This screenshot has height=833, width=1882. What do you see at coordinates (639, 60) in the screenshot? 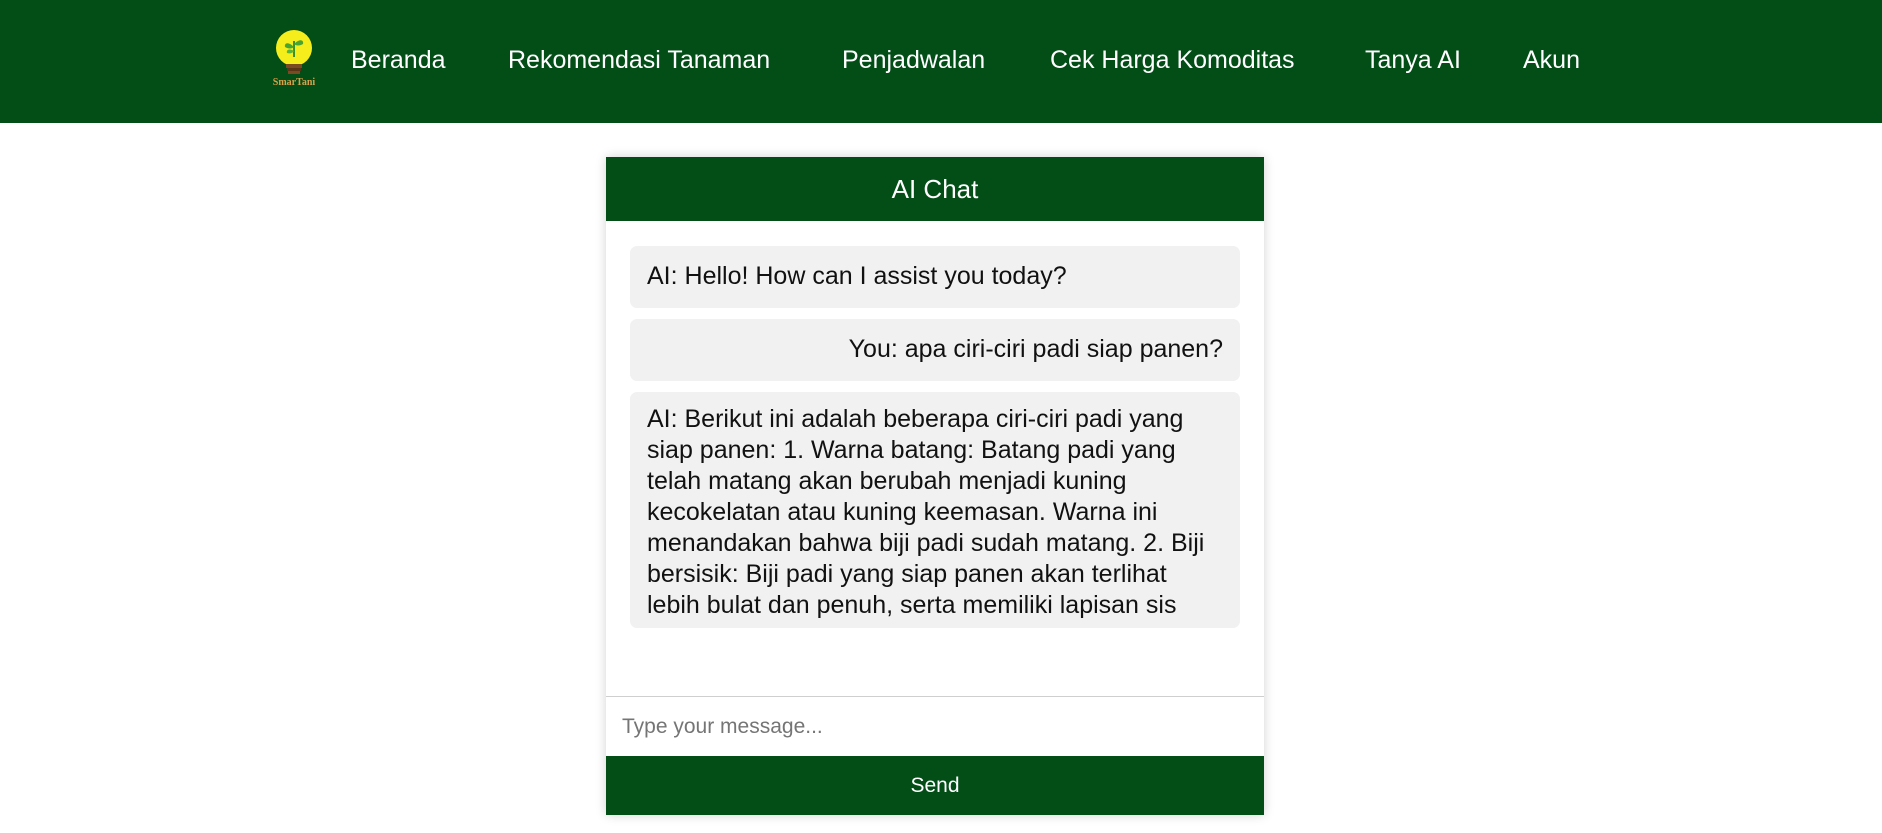
I see `nav-item-rekomendasi-tanaman: Rekomendasi Tanaman` at bounding box center [639, 60].